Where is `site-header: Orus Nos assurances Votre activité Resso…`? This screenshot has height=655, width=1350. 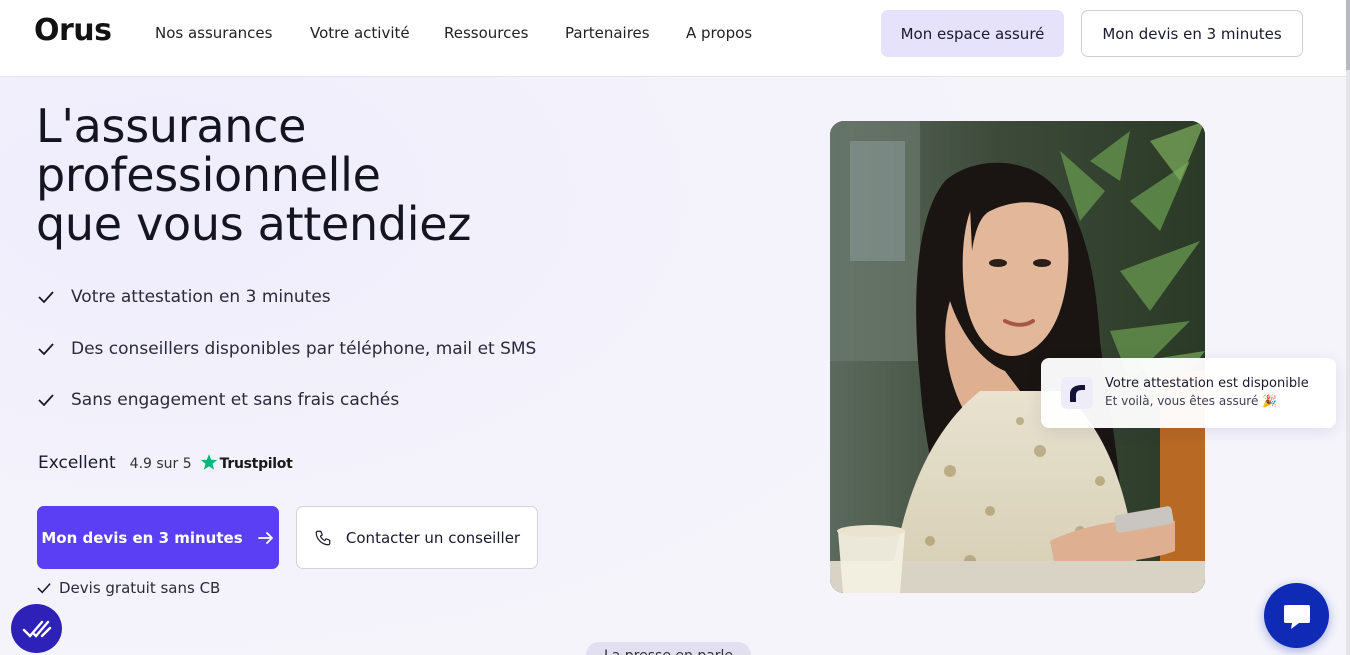 site-header: Orus Nos assurances Votre activité Resso… is located at coordinates (675, 38).